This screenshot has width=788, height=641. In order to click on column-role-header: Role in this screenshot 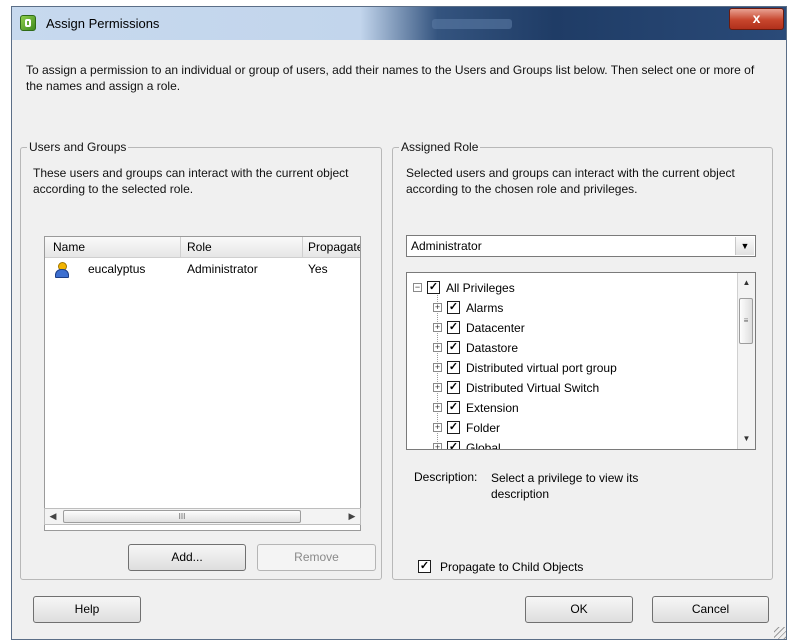, I will do `click(199, 247)`.